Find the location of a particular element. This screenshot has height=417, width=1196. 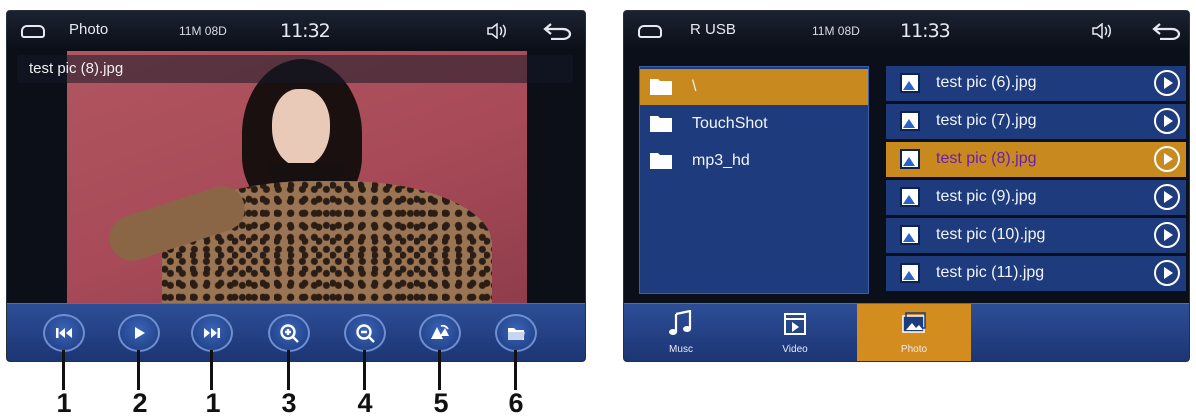

tab-label: Video is located at coordinates (795, 349).